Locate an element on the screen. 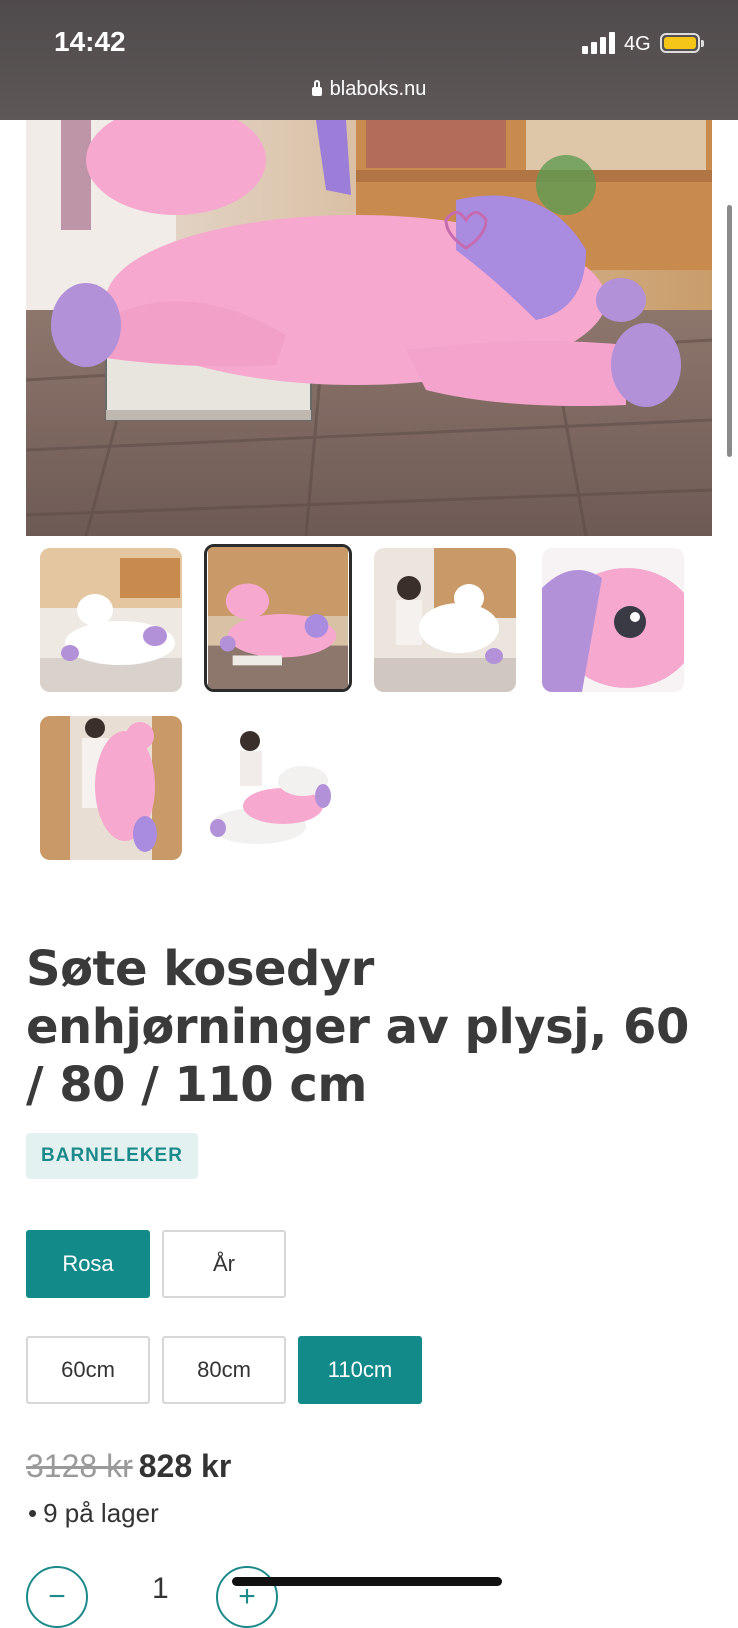  url-text: blaboks.nu is located at coordinates (378, 89).